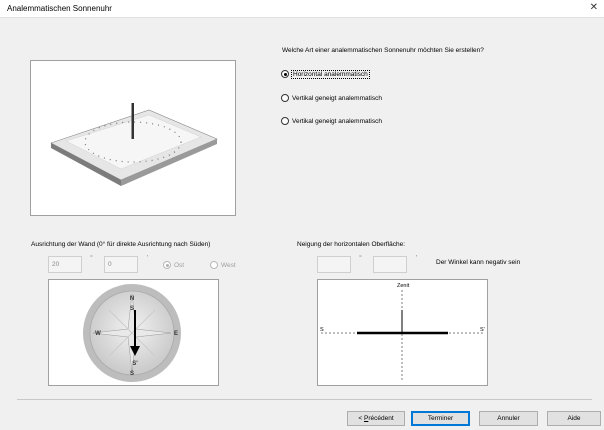  I want to click on radio-vertical-1: Vertikal geneigt analemmatisch, so click(331, 98).